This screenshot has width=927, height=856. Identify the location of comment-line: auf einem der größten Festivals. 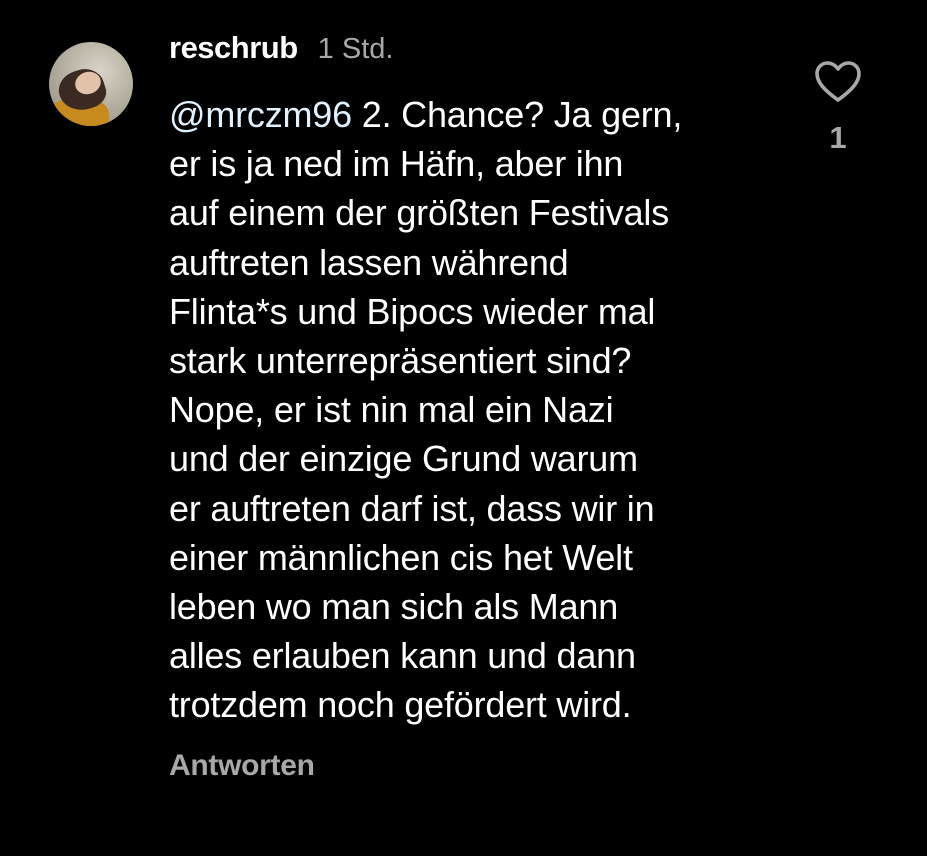
(419, 213).